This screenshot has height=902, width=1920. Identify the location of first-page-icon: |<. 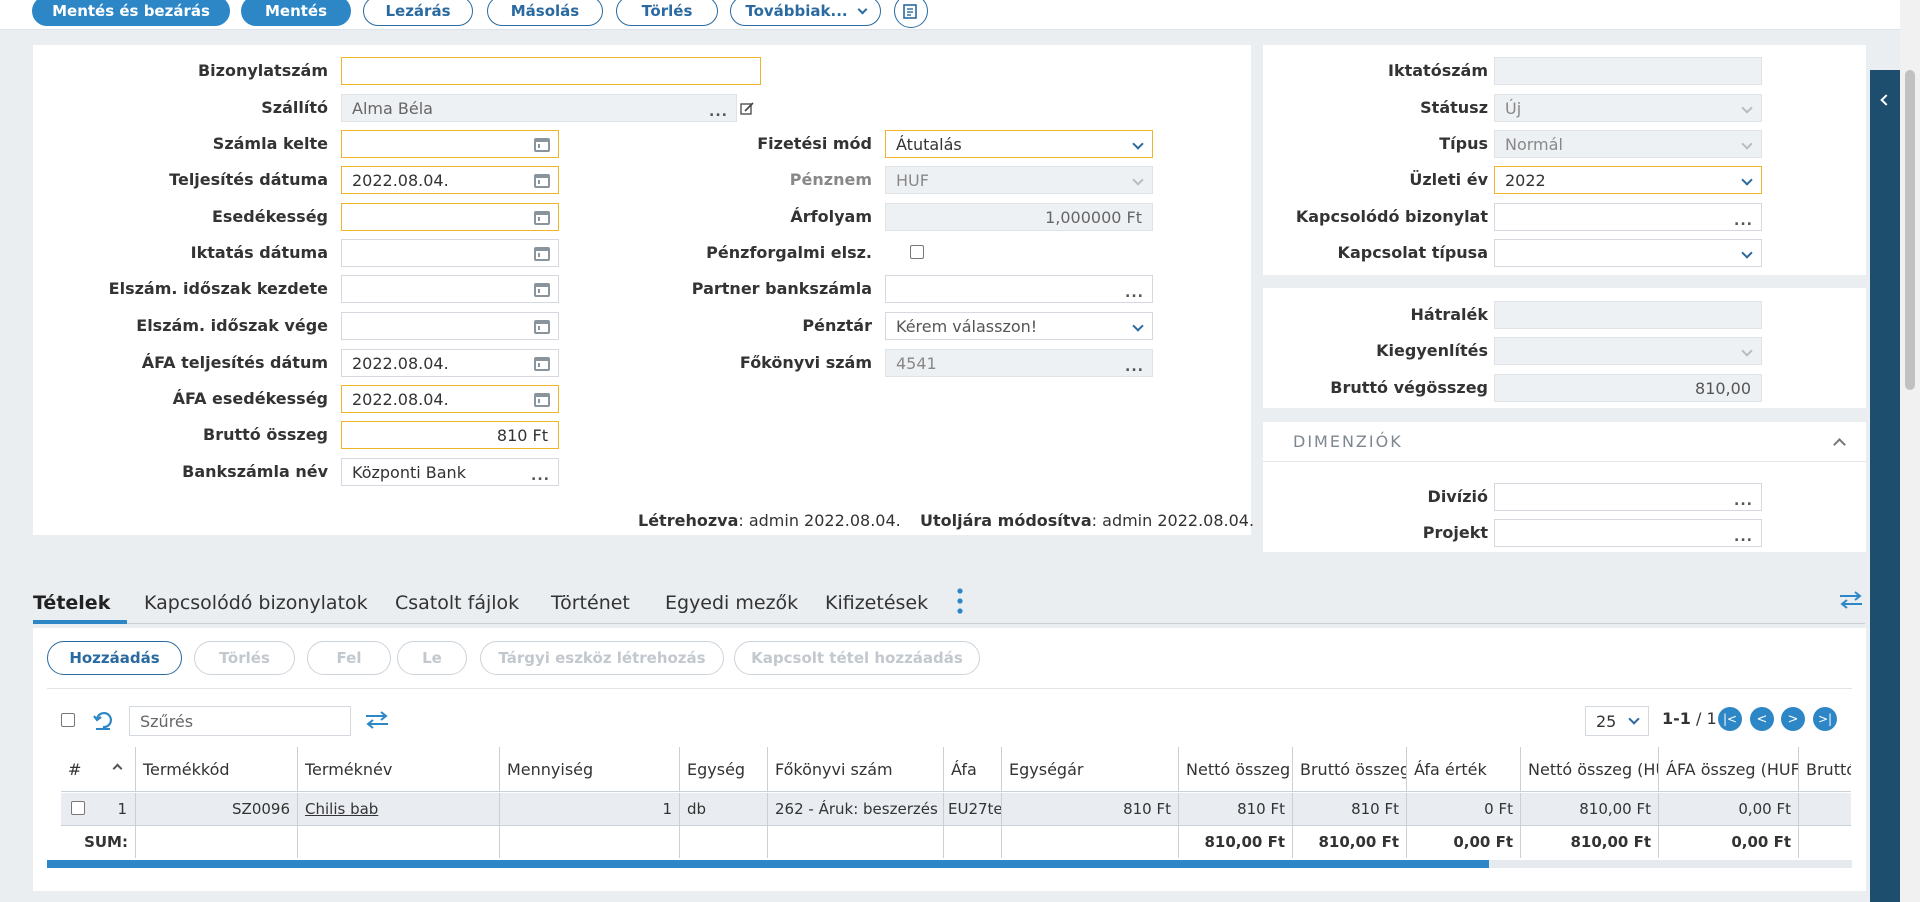
(1730, 719).